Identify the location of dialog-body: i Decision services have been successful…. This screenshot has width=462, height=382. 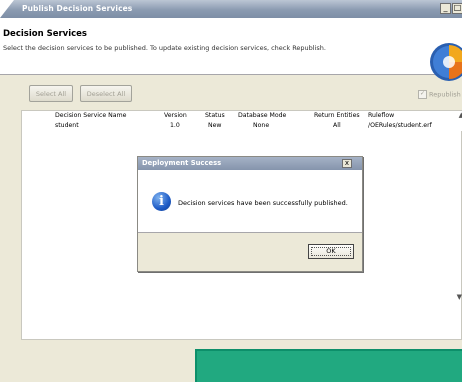
(250, 201).